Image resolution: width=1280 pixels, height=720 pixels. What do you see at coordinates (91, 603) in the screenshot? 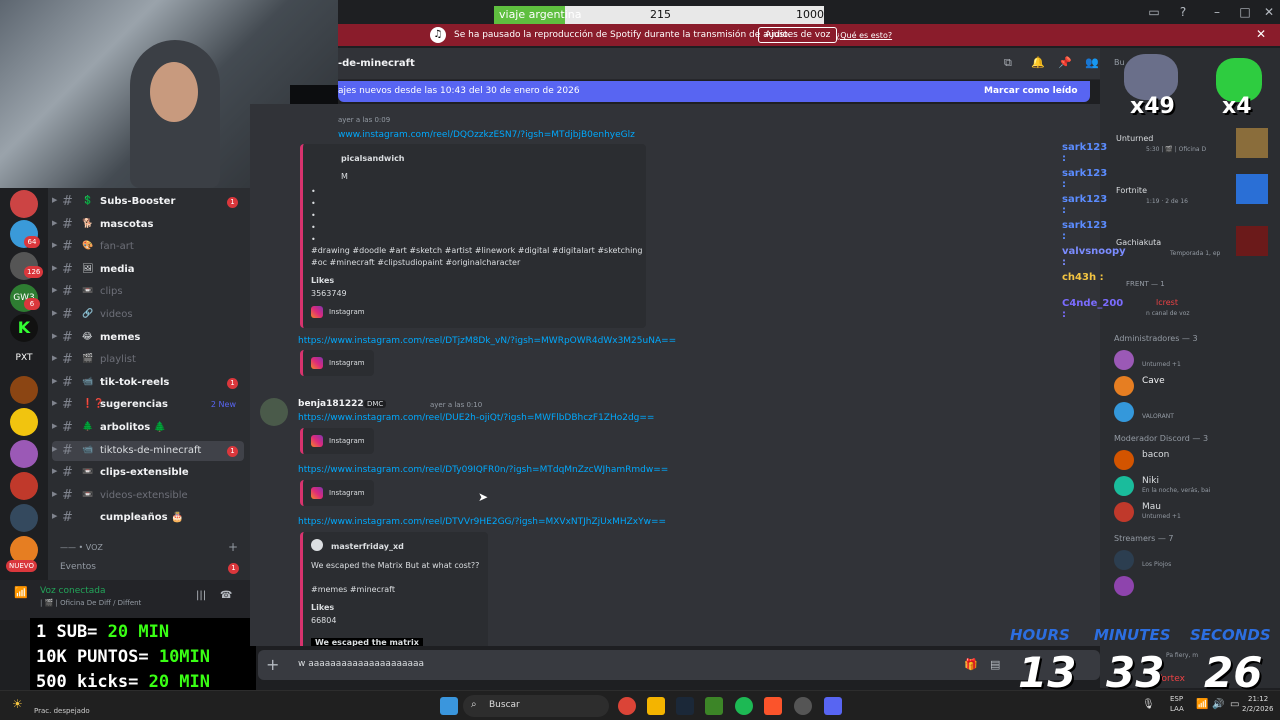
I see `voice-channel-name: | 🎬 | Oficina De Diff / Diffent` at bounding box center [91, 603].